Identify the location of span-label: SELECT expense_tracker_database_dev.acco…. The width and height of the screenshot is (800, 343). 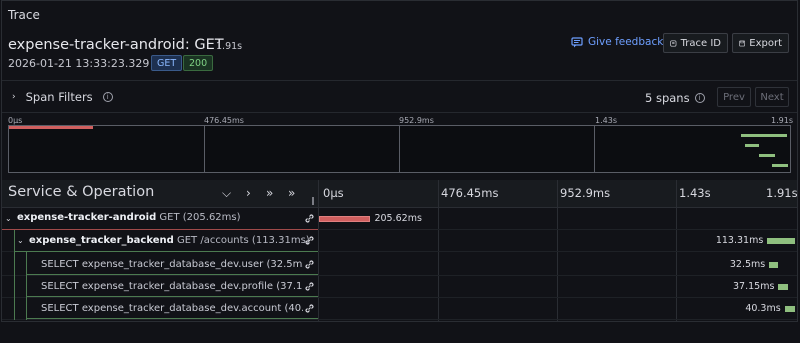
(172, 308).